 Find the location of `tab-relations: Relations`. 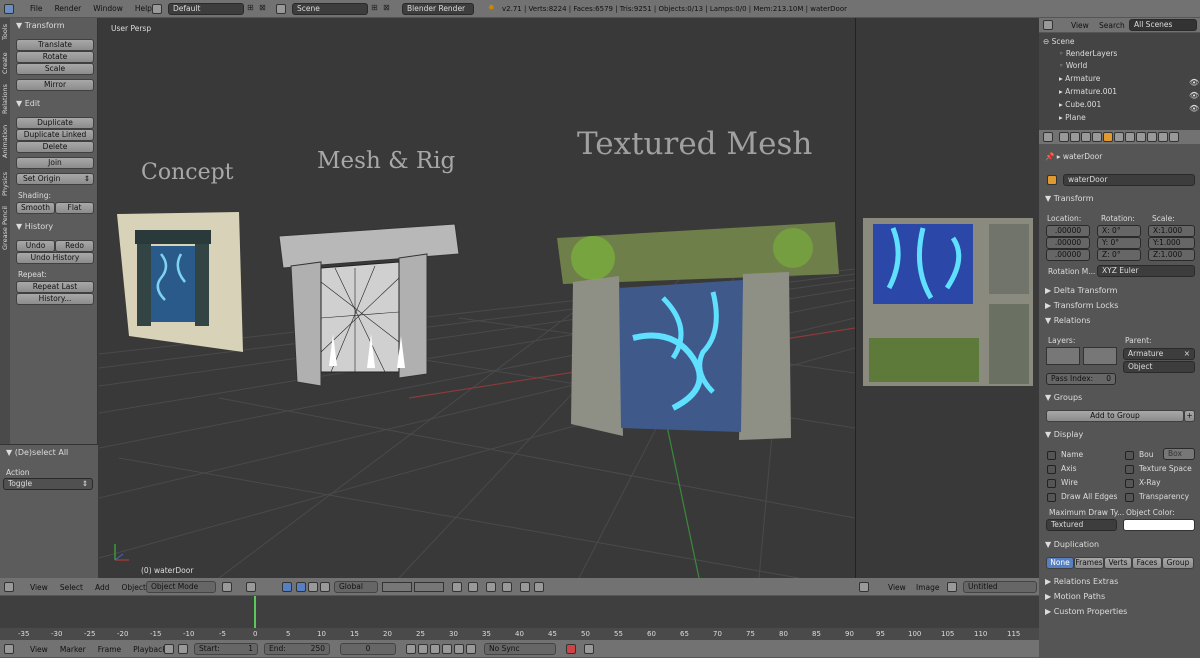

tab-relations: Relations is located at coordinates (5, 99).